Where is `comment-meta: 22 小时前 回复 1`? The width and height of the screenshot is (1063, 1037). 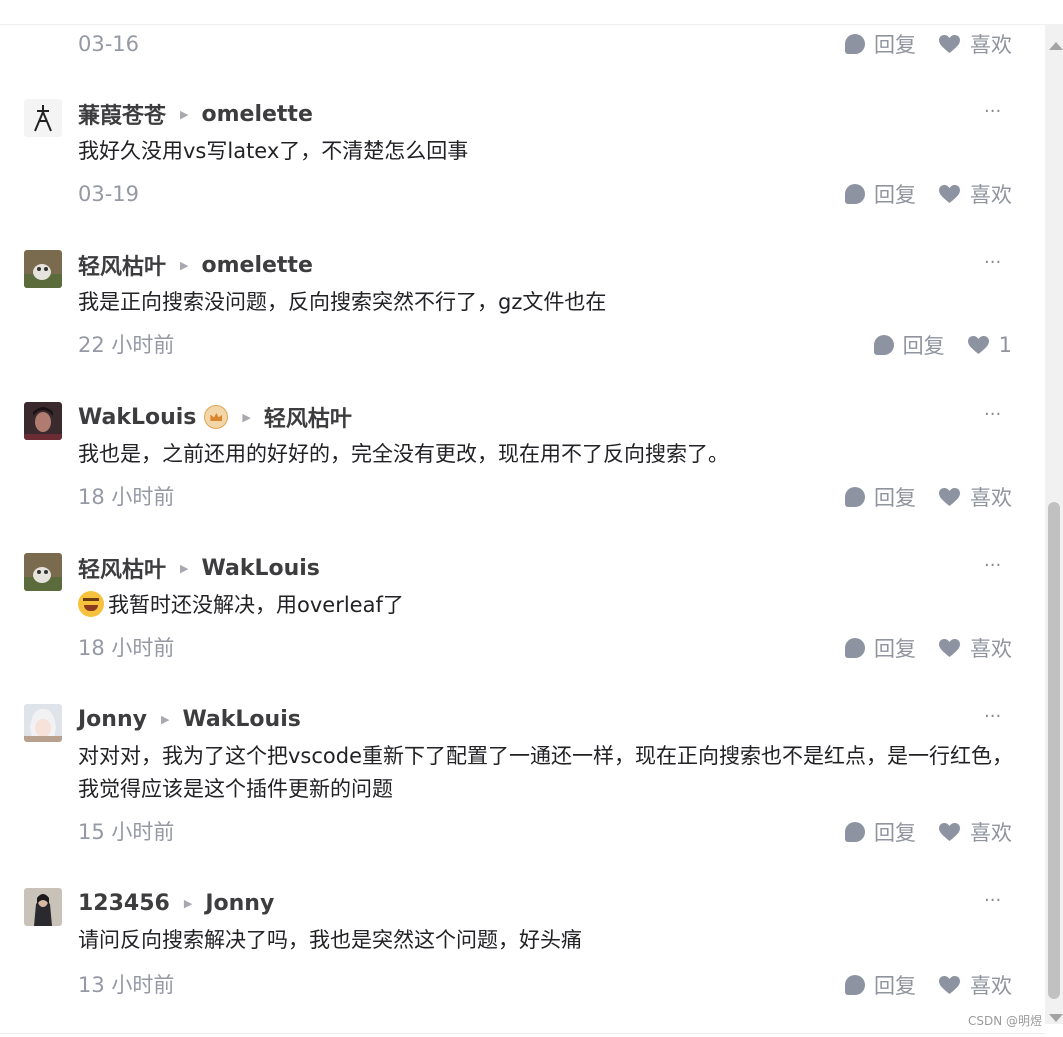
comment-meta: 22 小时前 回复 1 is located at coordinates (522, 345).